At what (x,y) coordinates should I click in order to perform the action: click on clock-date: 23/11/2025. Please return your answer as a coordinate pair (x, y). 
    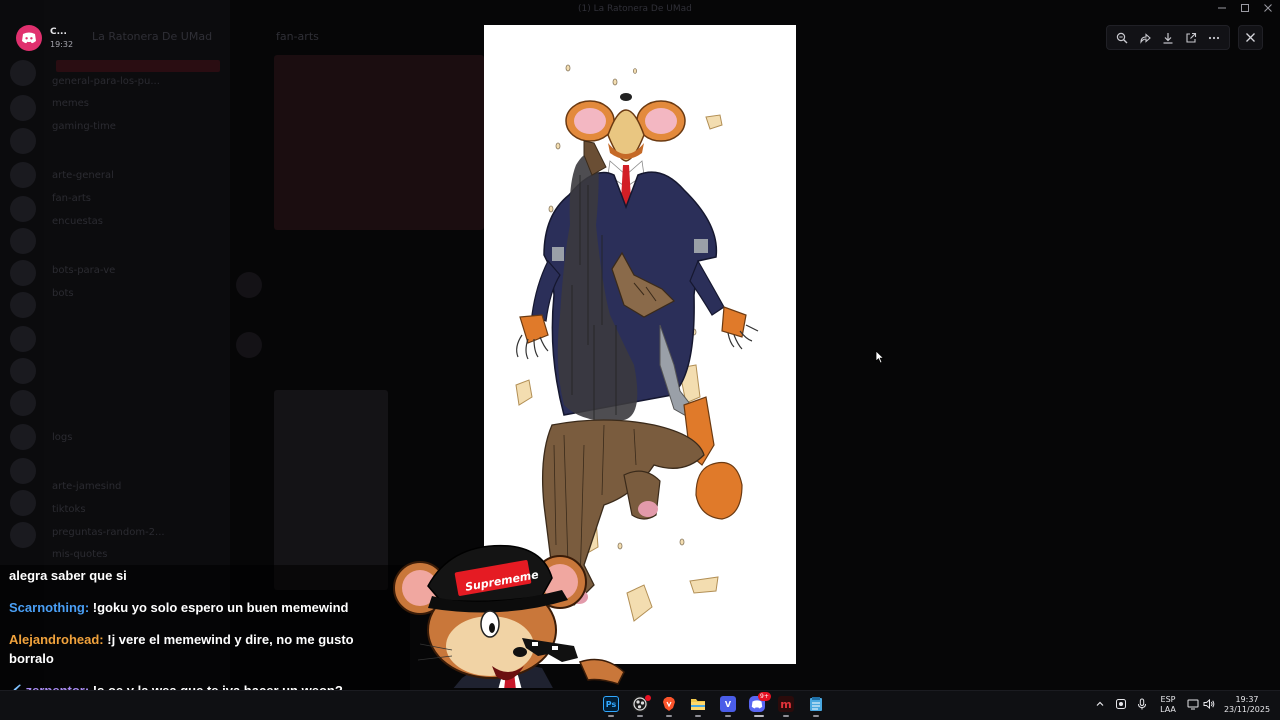
    Looking at the image, I should click on (1247, 709).